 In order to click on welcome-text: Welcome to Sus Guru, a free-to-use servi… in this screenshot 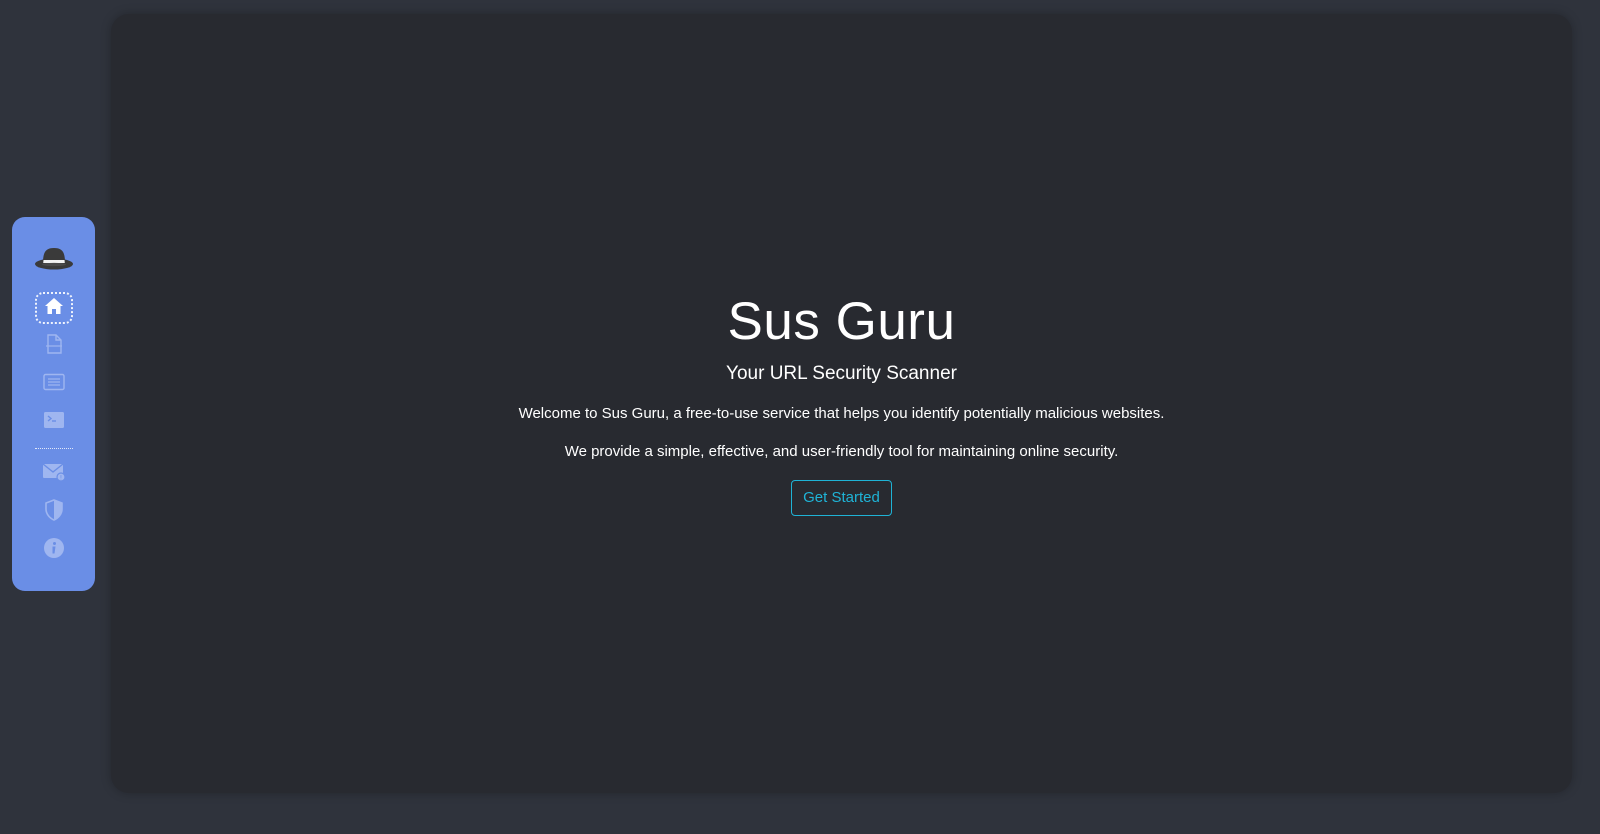, I will do `click(841, 413)`.